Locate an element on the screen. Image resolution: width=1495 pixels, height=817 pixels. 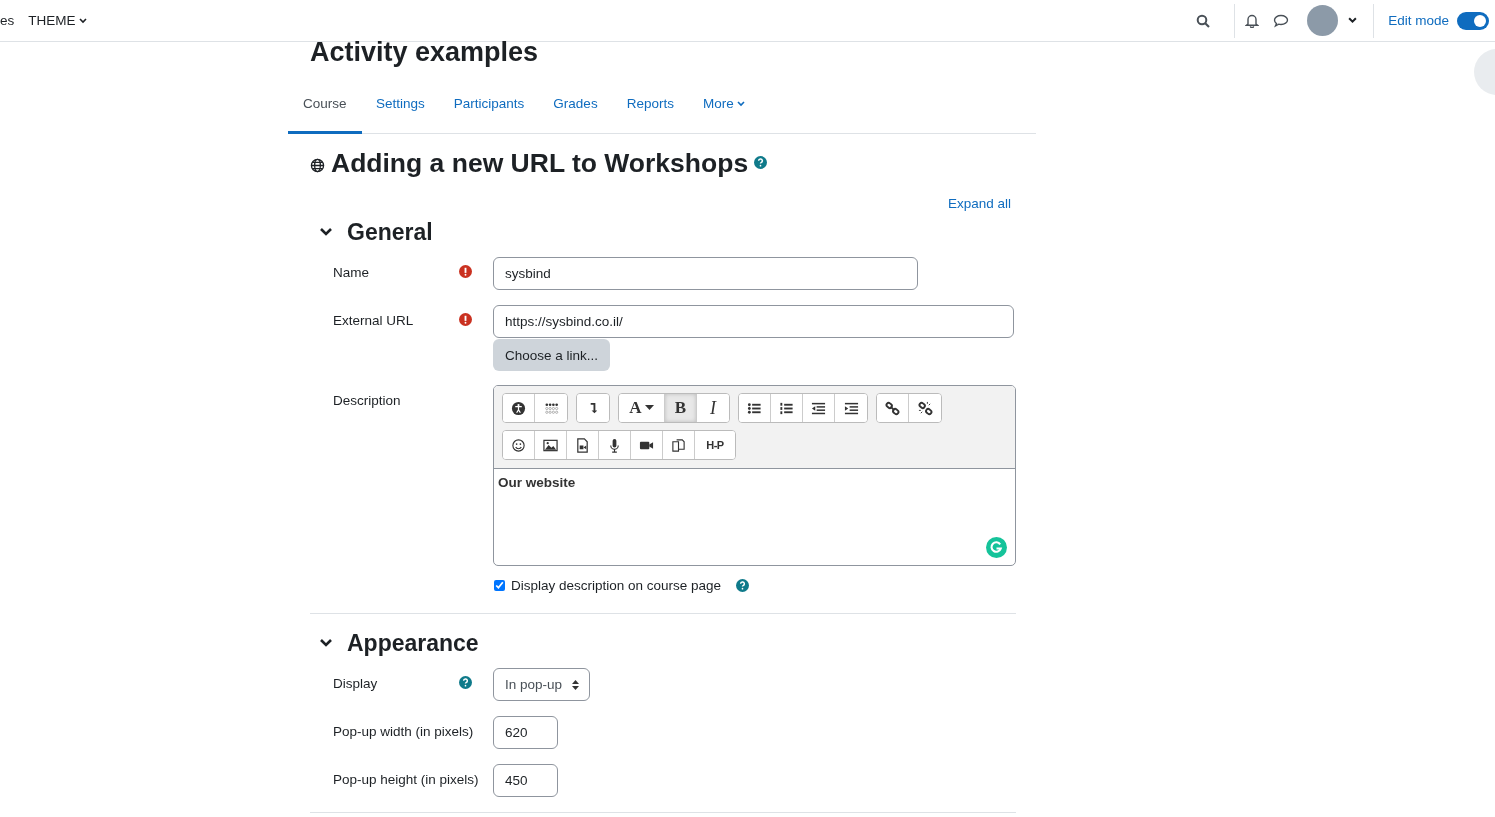
url-field: https://sysbind.co.il/ is located at coordinates (753, 321).